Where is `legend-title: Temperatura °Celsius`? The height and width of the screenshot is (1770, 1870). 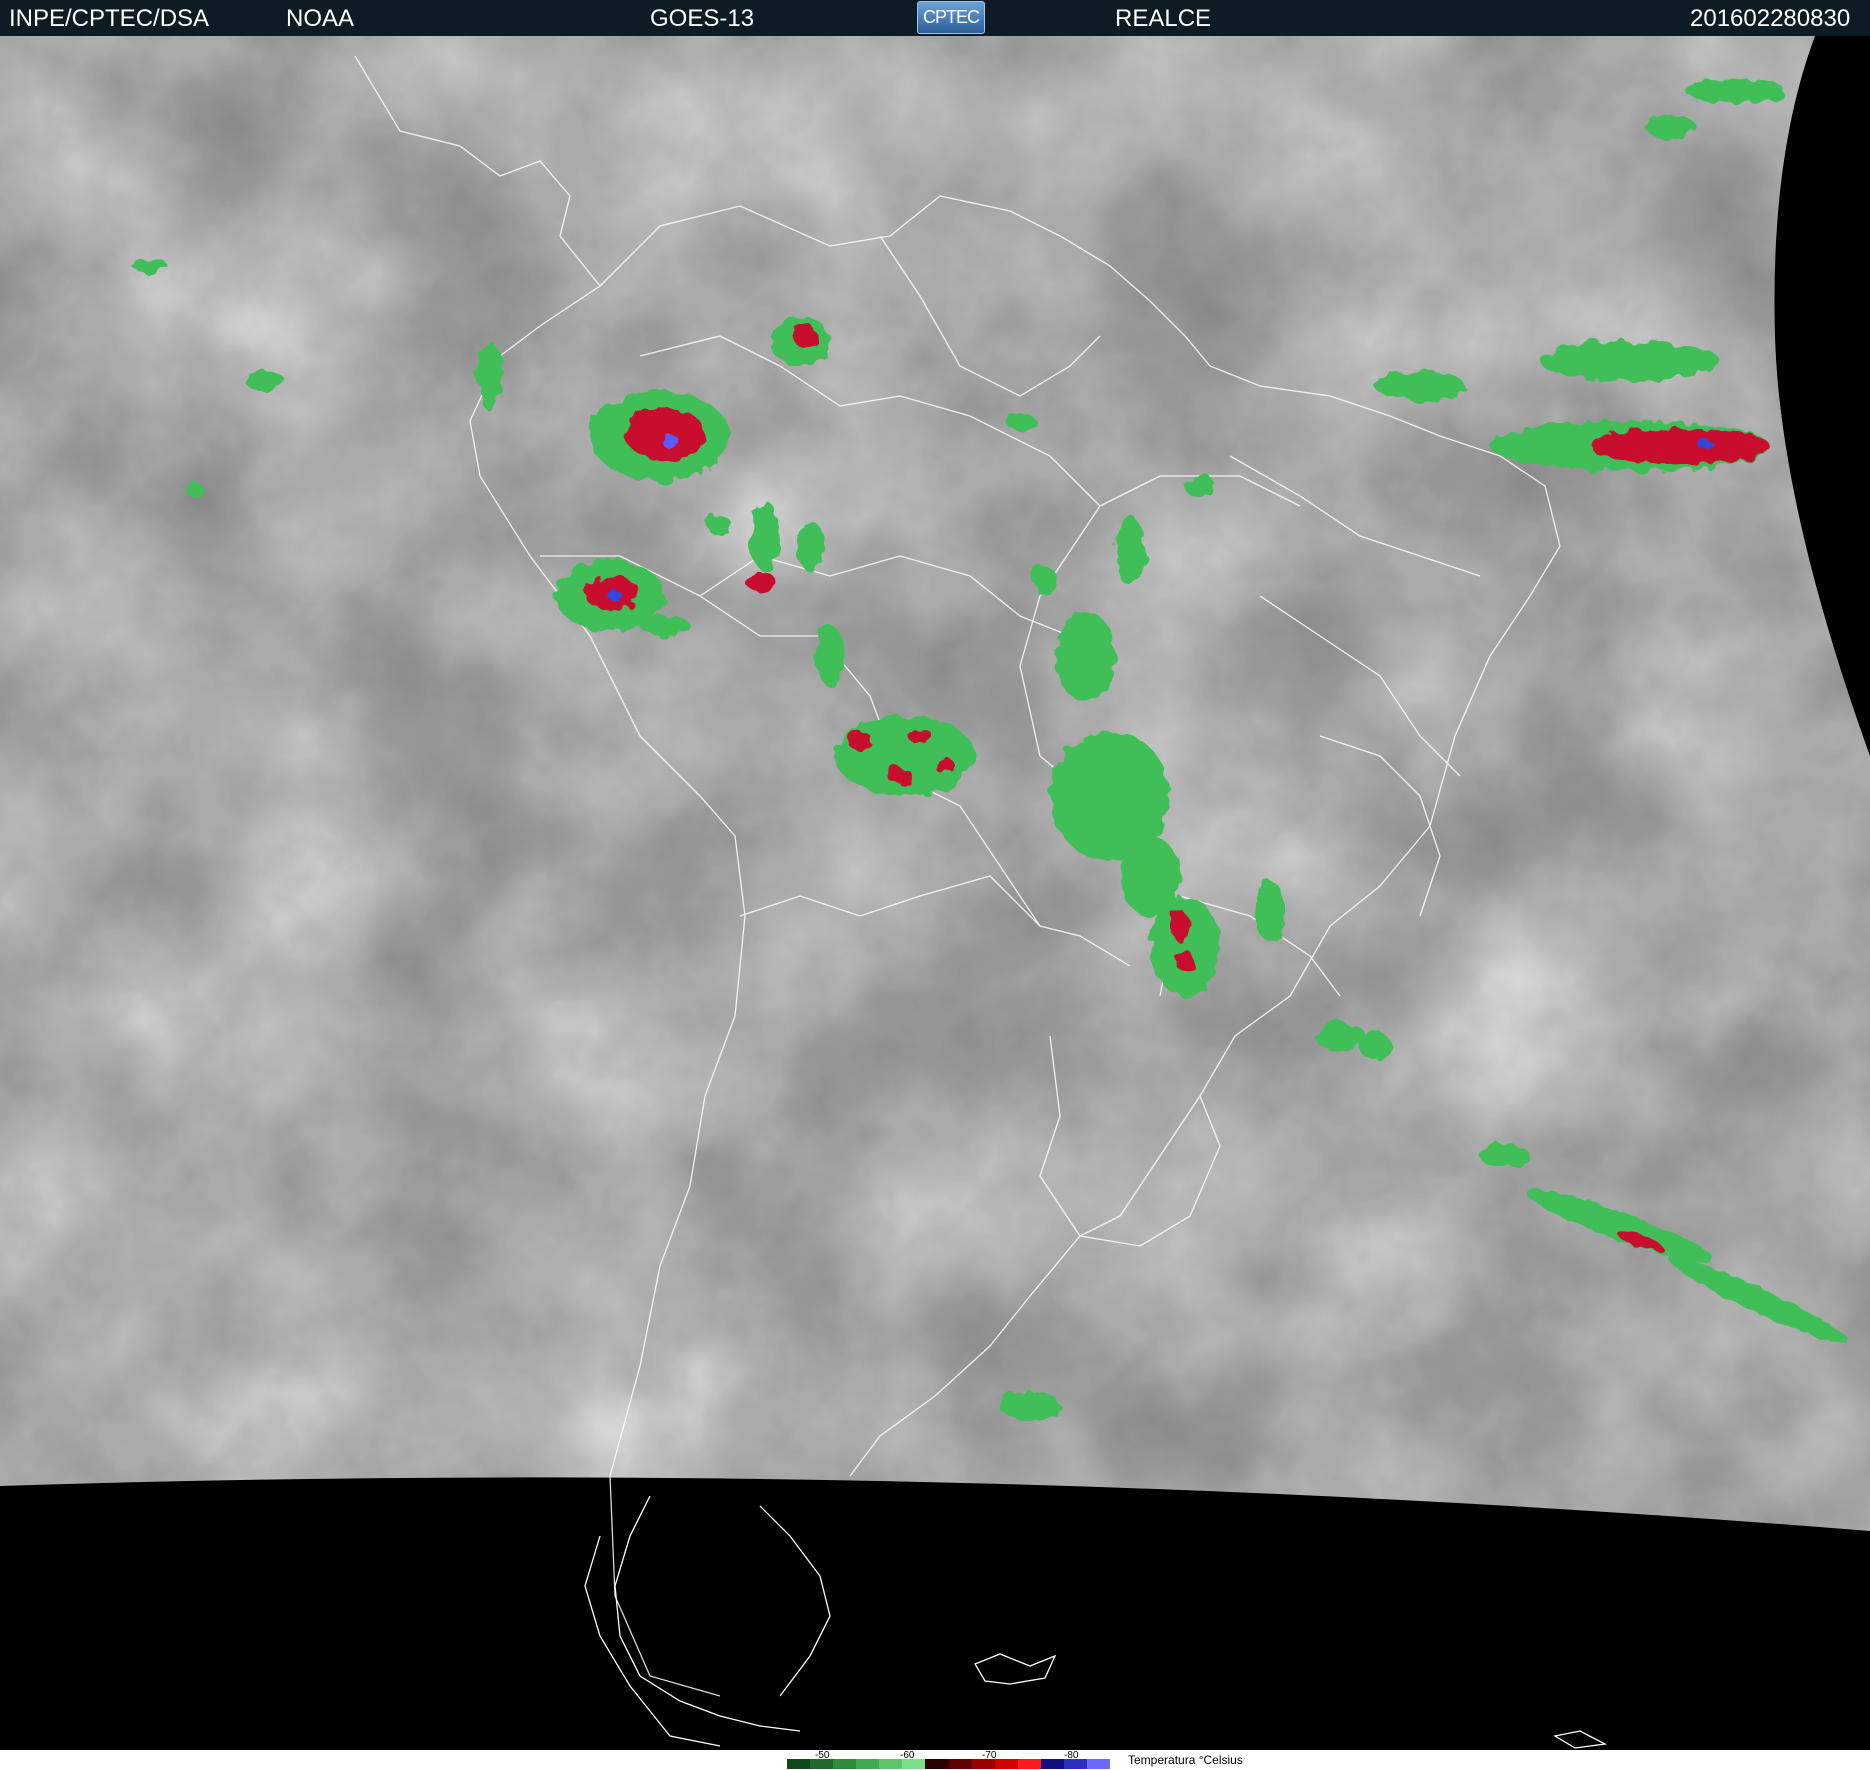 legend-title: Temperatura °Celsius is located at coordinates (1185, 1760).